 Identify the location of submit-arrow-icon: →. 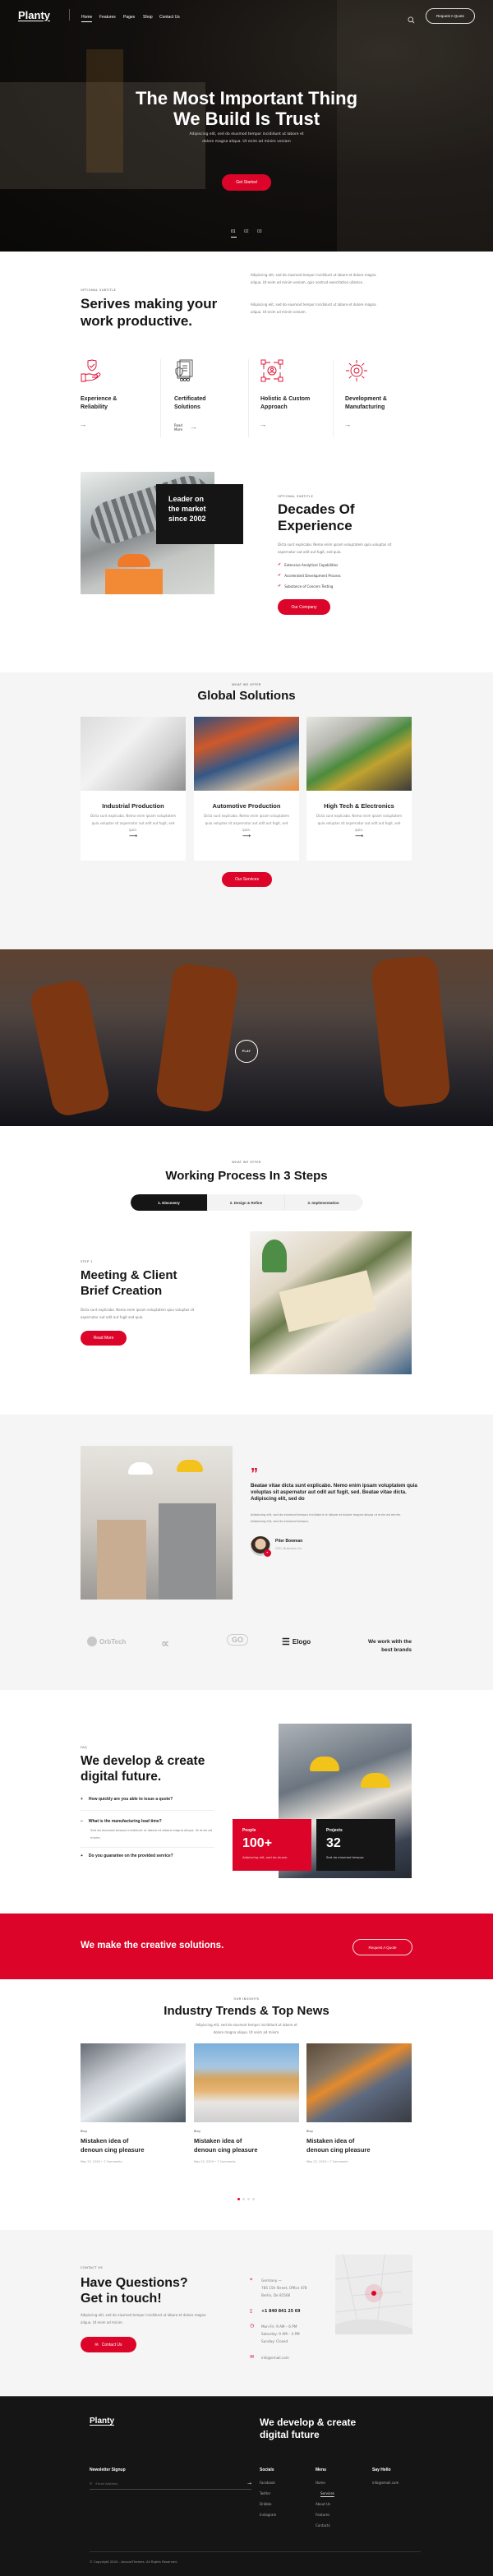
(249, 2483).